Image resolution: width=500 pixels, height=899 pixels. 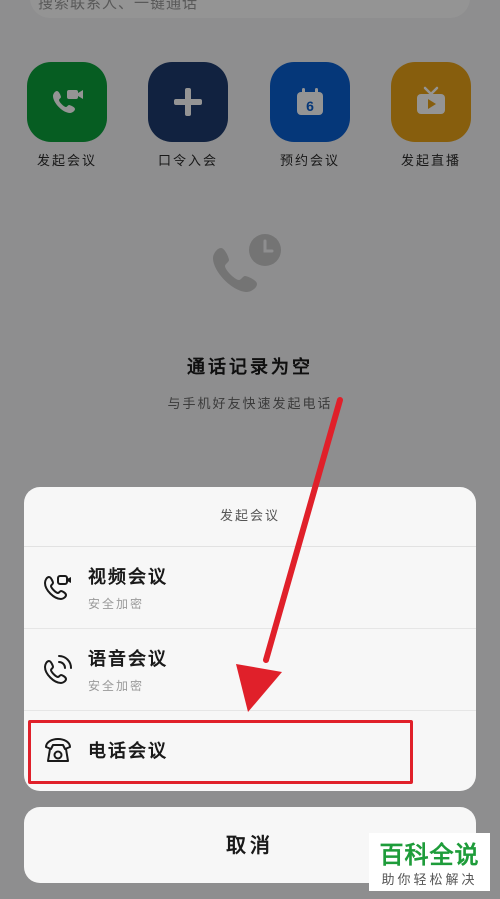 What do you see at coordinates (57, 670) in the screenshot?
I see `voice-phone-icon` at bounding box center [57, 670].